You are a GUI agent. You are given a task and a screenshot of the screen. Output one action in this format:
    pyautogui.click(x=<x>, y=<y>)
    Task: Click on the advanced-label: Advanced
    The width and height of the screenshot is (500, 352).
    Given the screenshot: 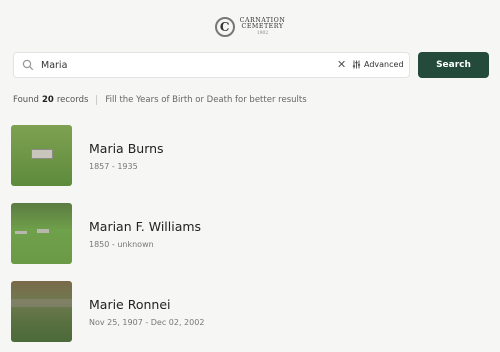 What is the action you would take?
    pyautogui.click(x=384, y=64)
    